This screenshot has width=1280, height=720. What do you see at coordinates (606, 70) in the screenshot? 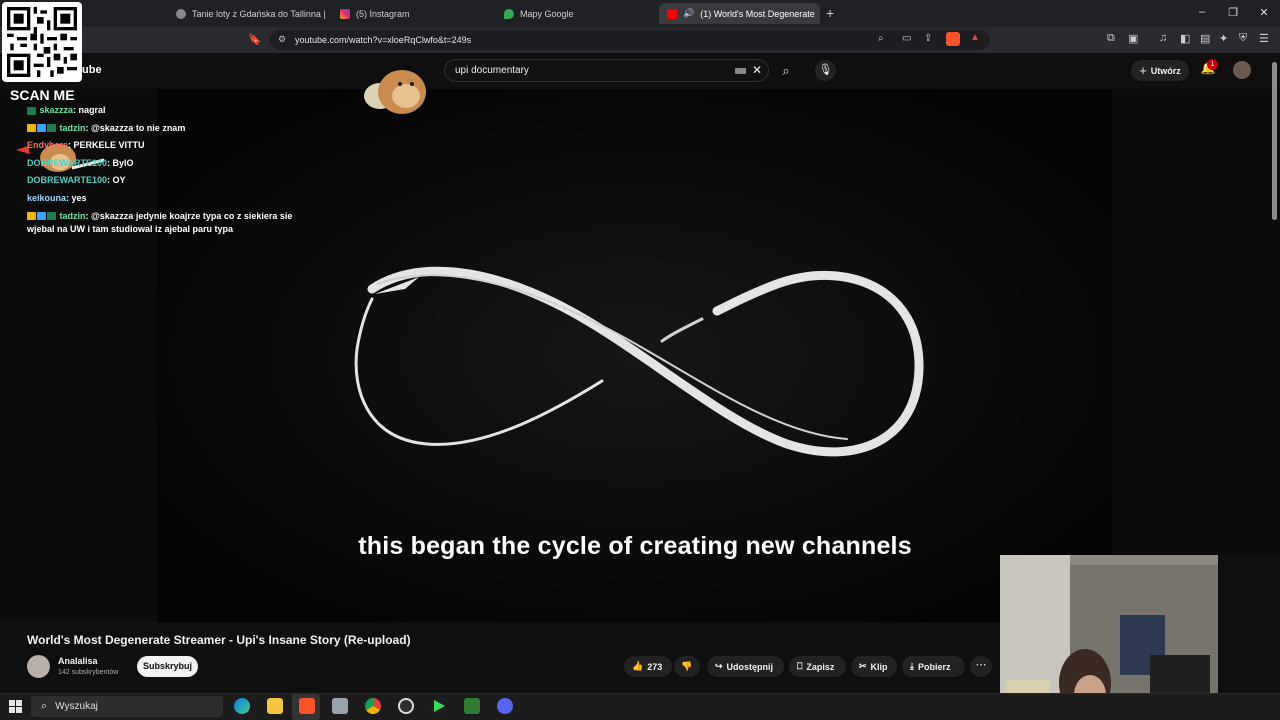
I see `search-input: upi documentary ✕` at bounding box center [606, 70].